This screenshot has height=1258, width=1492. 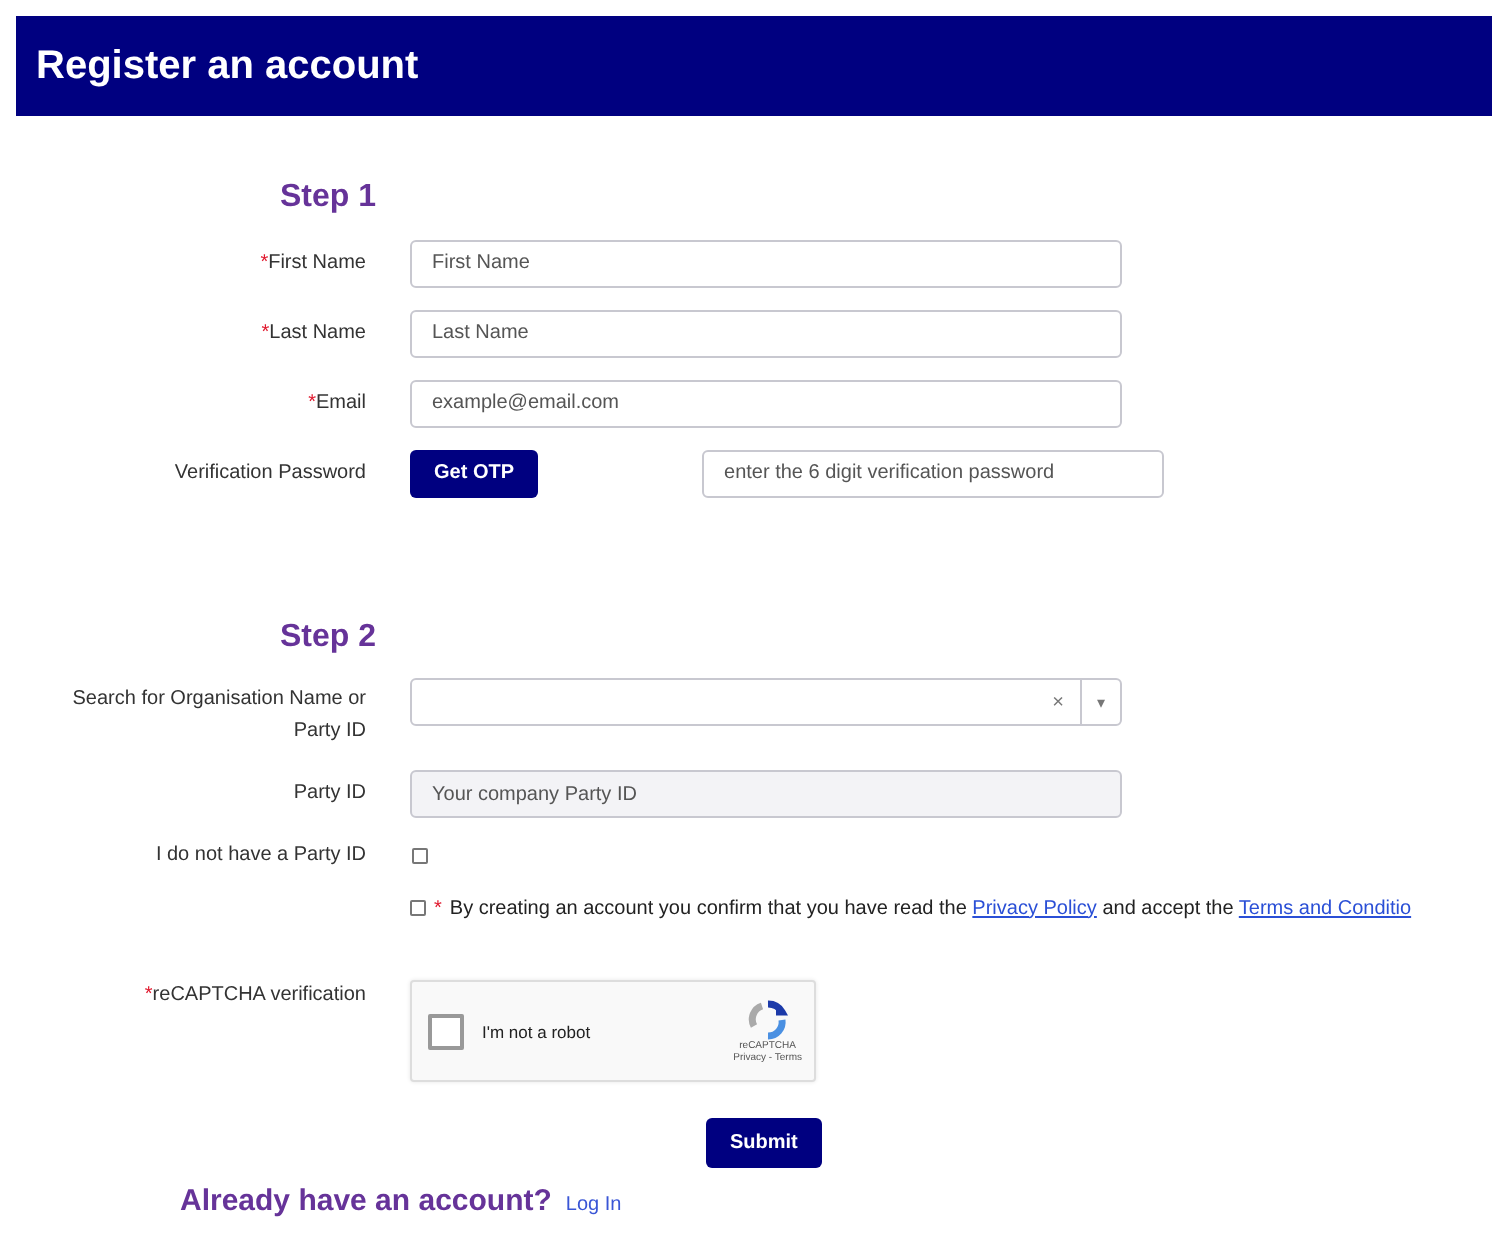 I want to click on text-field: example@email.com, so click(x=766, y=403).